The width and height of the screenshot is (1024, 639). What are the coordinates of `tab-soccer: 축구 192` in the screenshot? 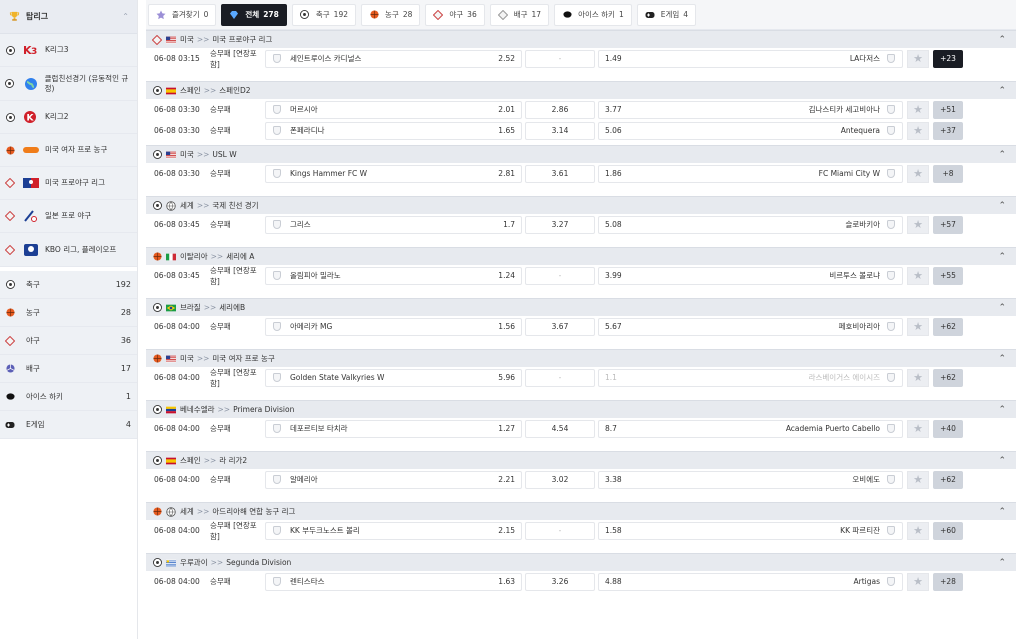 It's located at (323, 14).